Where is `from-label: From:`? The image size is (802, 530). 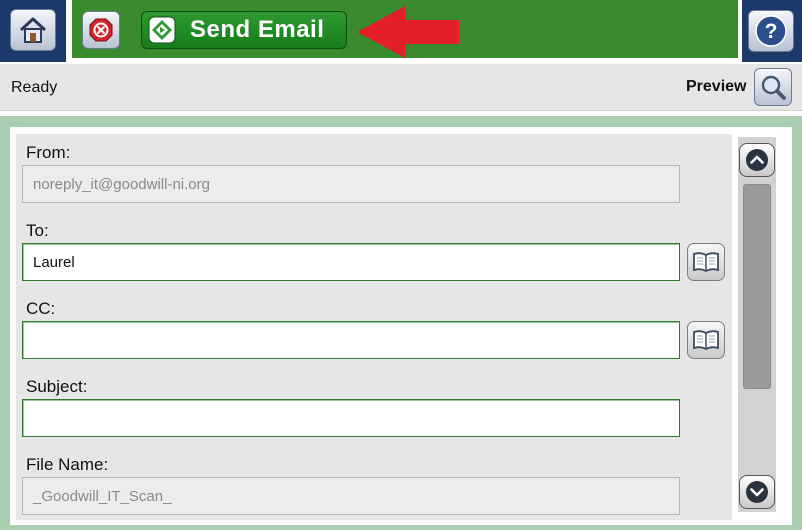
from-label: From: is located at coordinates (48, 152).